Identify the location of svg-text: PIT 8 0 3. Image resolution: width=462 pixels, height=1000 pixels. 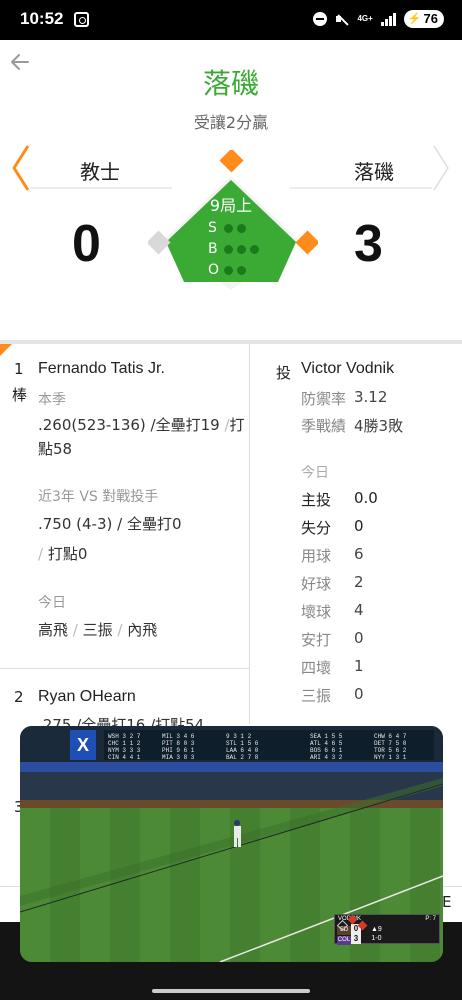
(178, 743).